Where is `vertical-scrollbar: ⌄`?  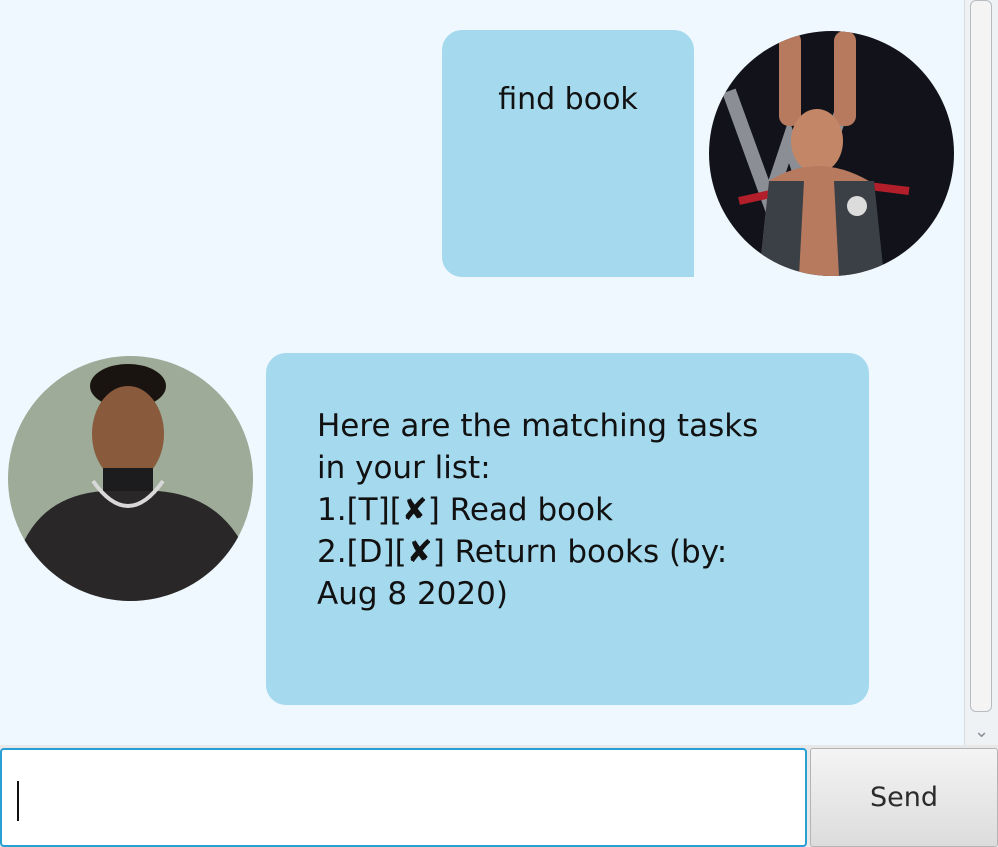 vertical-scrollbar: ⌄ is located at coordinates (981, 372).